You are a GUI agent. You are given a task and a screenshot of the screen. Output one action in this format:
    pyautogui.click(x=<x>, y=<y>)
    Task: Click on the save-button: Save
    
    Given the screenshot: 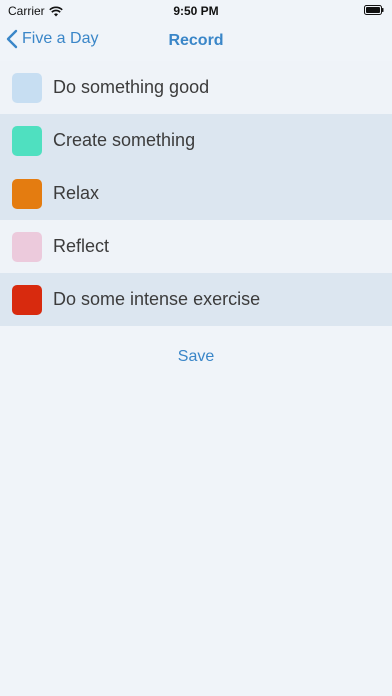 What is the action you would take?
    pyautogui.click(x=196, y=357)
    